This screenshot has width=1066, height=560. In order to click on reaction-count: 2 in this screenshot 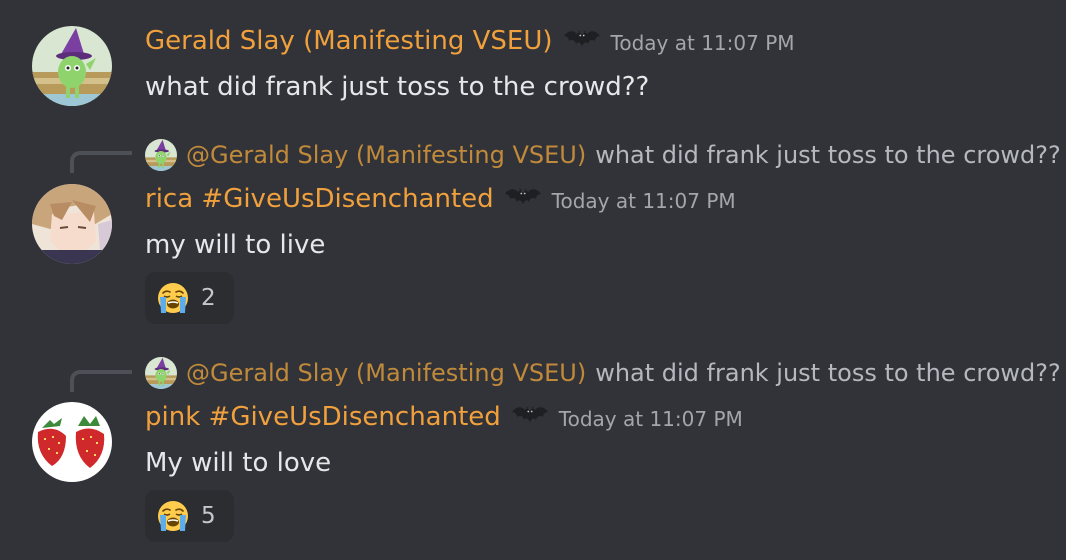, I will do `click(208, 298)`.